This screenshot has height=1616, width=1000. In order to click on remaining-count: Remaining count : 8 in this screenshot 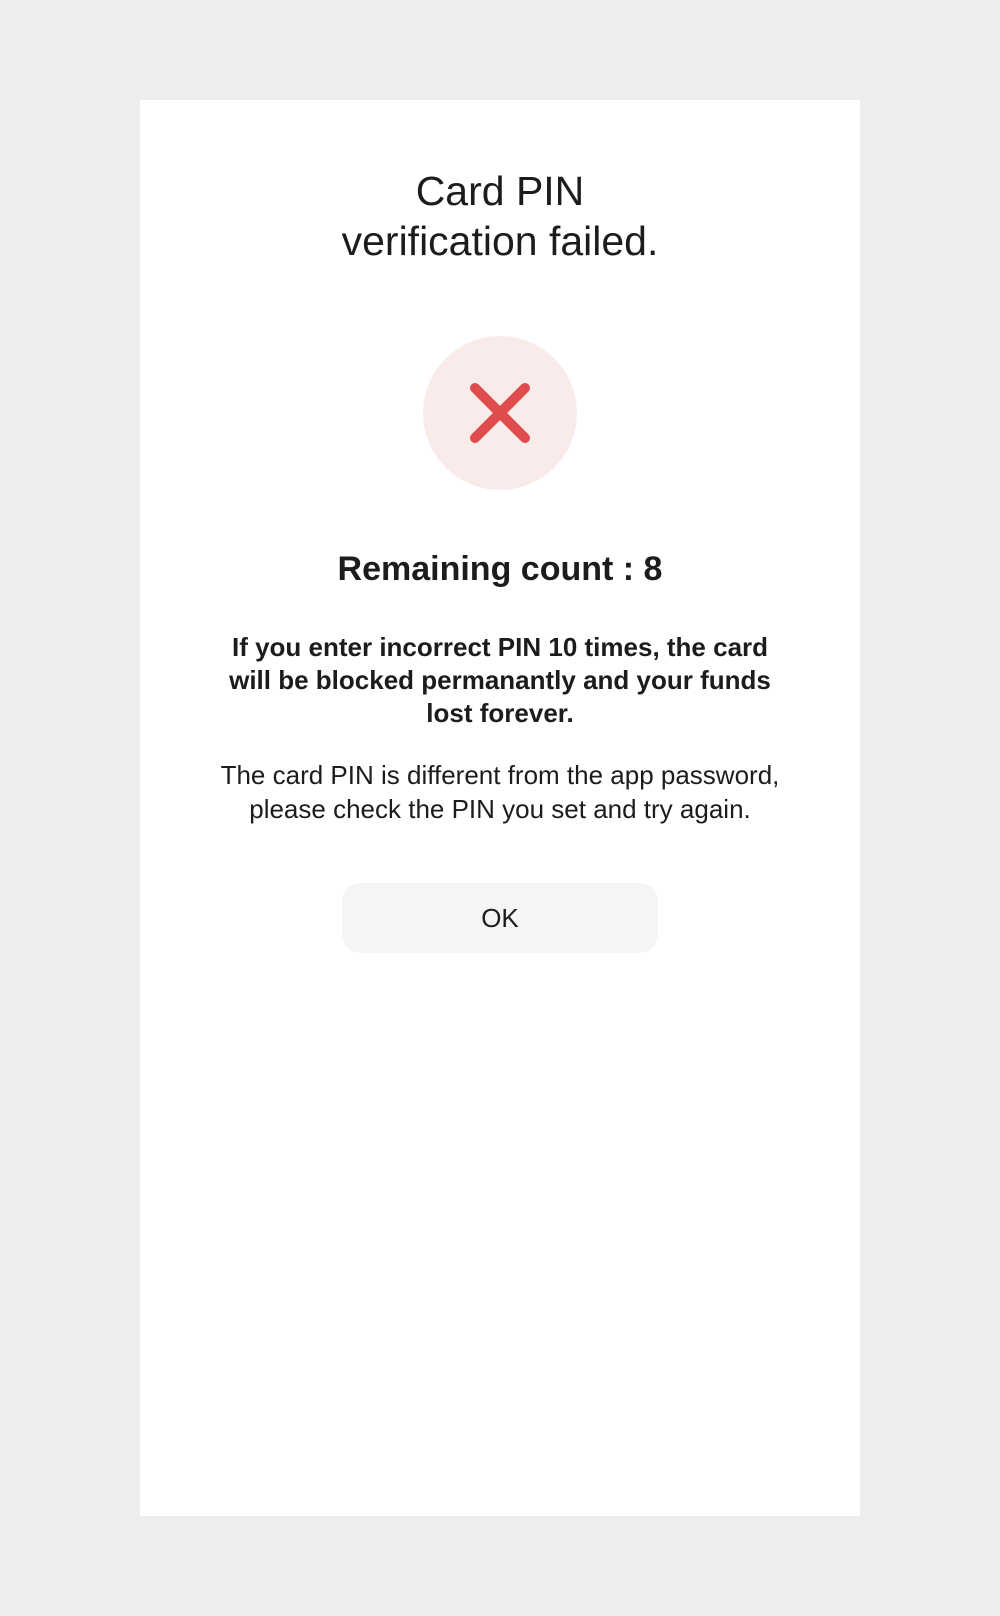, I will do `click(500, 569)`.